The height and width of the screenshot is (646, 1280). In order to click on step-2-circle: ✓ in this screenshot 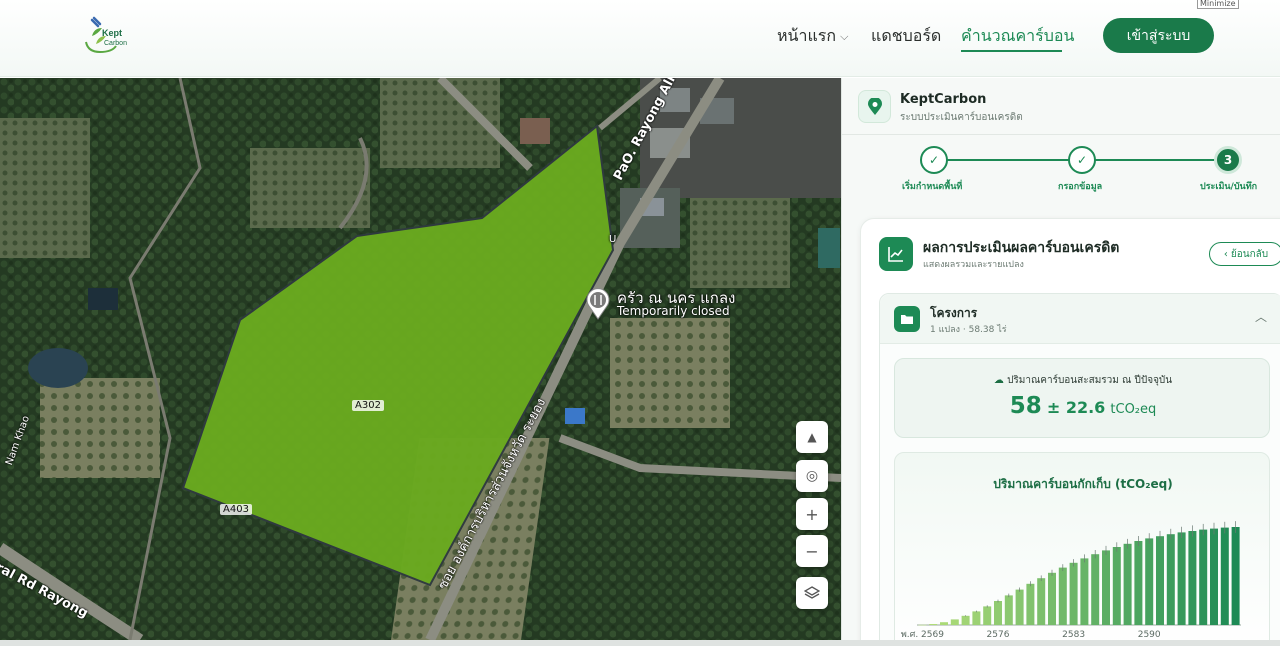, I will do `click(1082, 160)`.